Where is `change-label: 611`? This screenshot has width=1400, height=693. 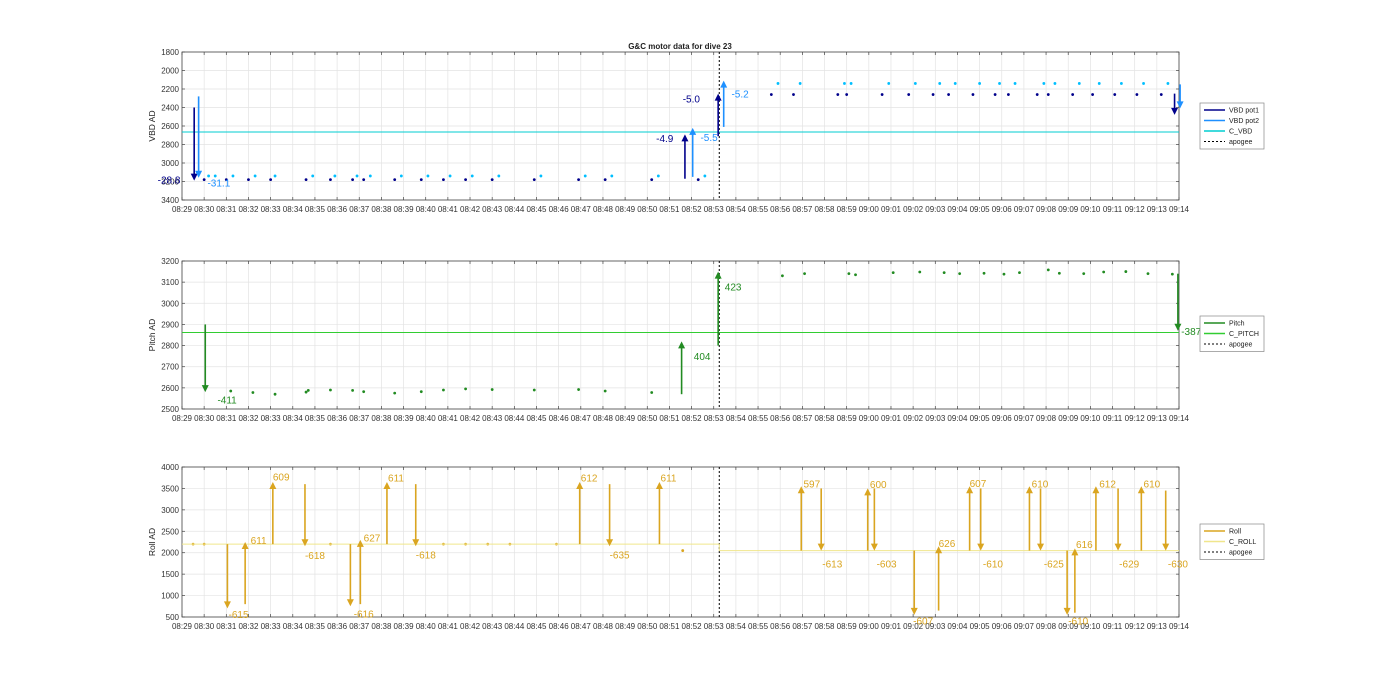 change-label: 611 is located at coordinates (259, 541).